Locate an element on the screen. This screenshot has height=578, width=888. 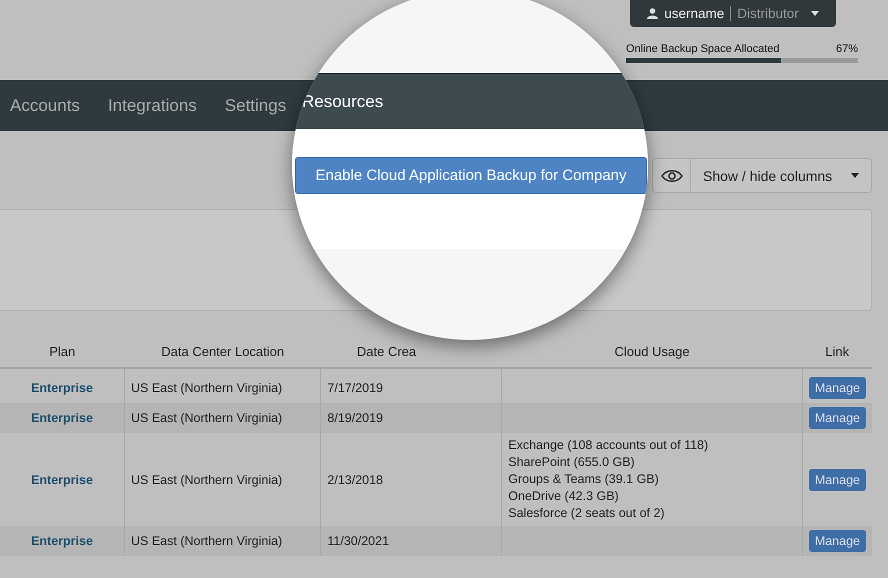
usage-text: OneDrive (42.3 GB) is located at coordinates (564, 496).